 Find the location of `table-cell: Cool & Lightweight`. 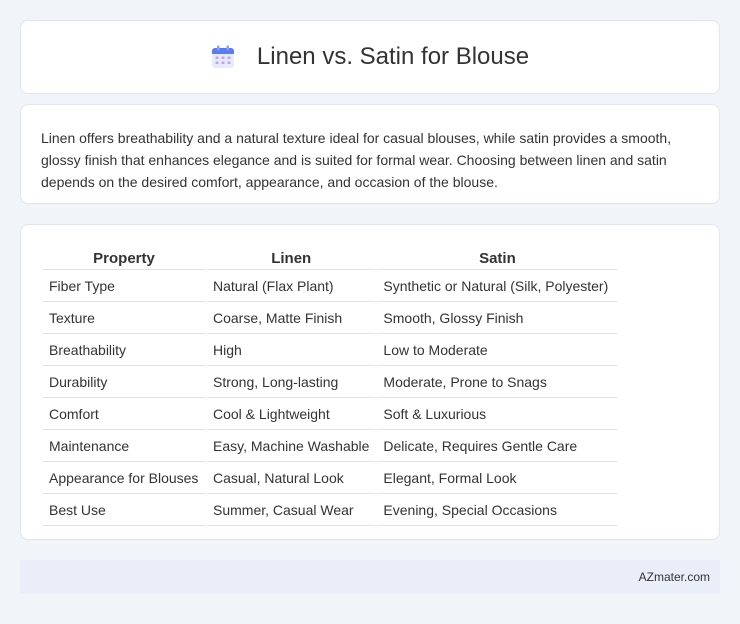

table-cell: Cool & Lightweight is located at coordinates (291, 415).